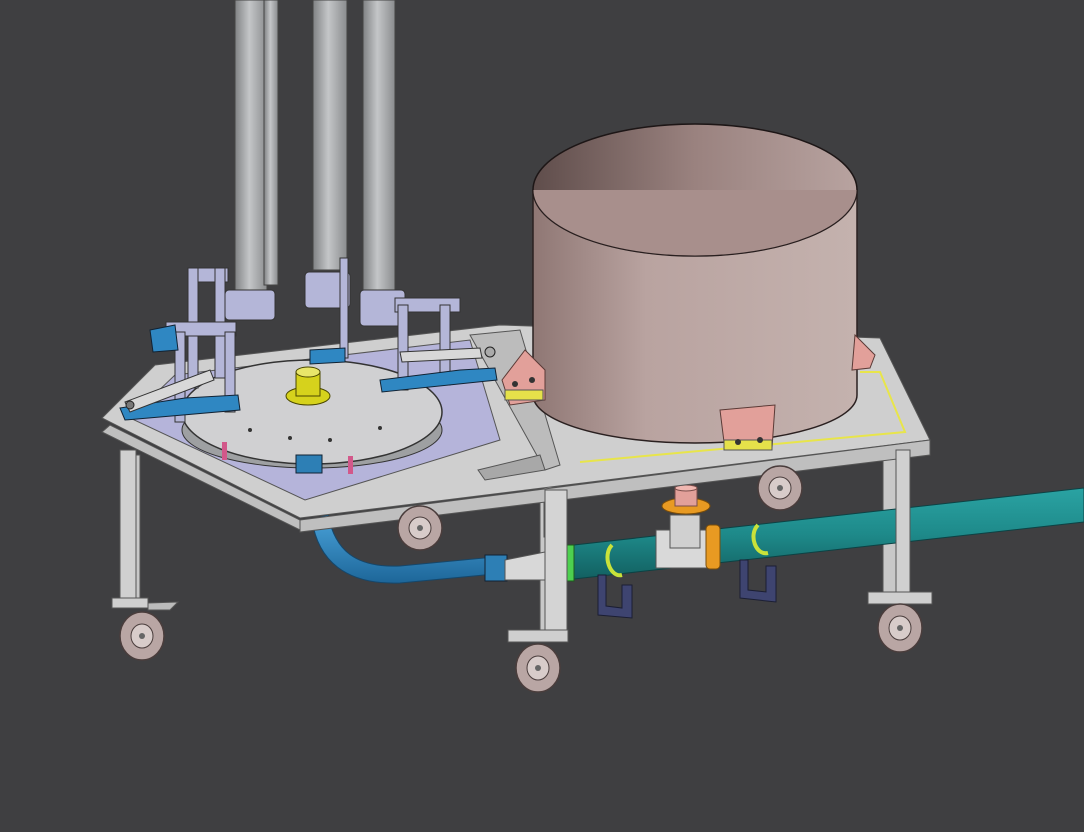 Image resolution: width=1084 pixels, height=832 pixels. Describe the element at coordinates (900, 622) in the screenshot. I see `caster-front-right` at that location.